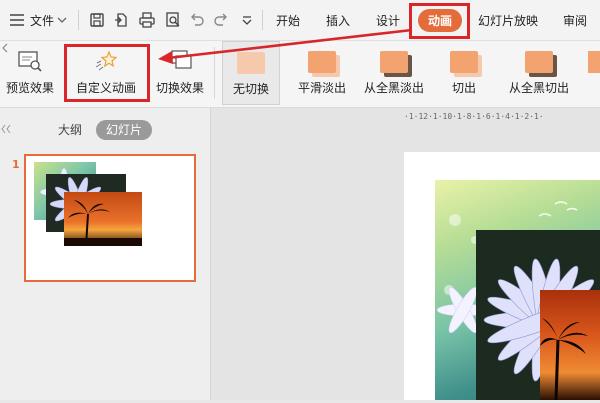  I want to click on slide-number: 1, so click(16, 164).